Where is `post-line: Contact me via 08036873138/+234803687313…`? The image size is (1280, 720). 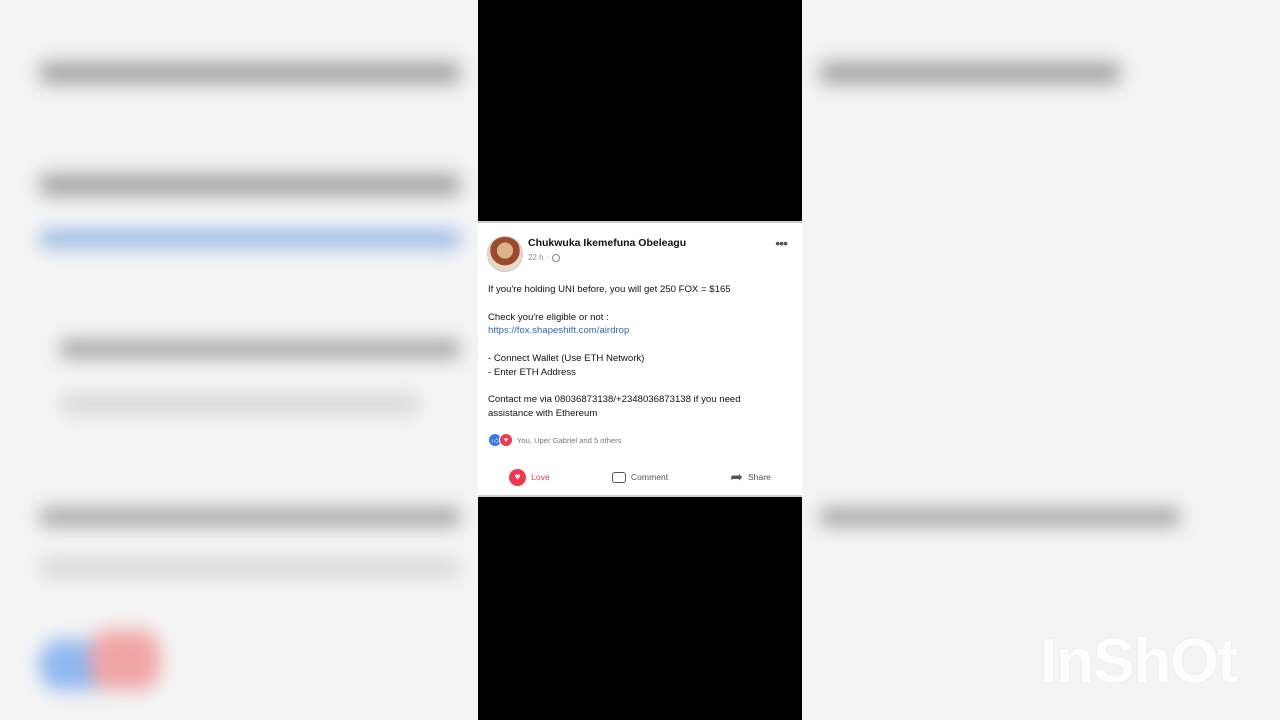
post-line: Contact me via 08036873138/+234803687313… is located at coordinates (614, 400).